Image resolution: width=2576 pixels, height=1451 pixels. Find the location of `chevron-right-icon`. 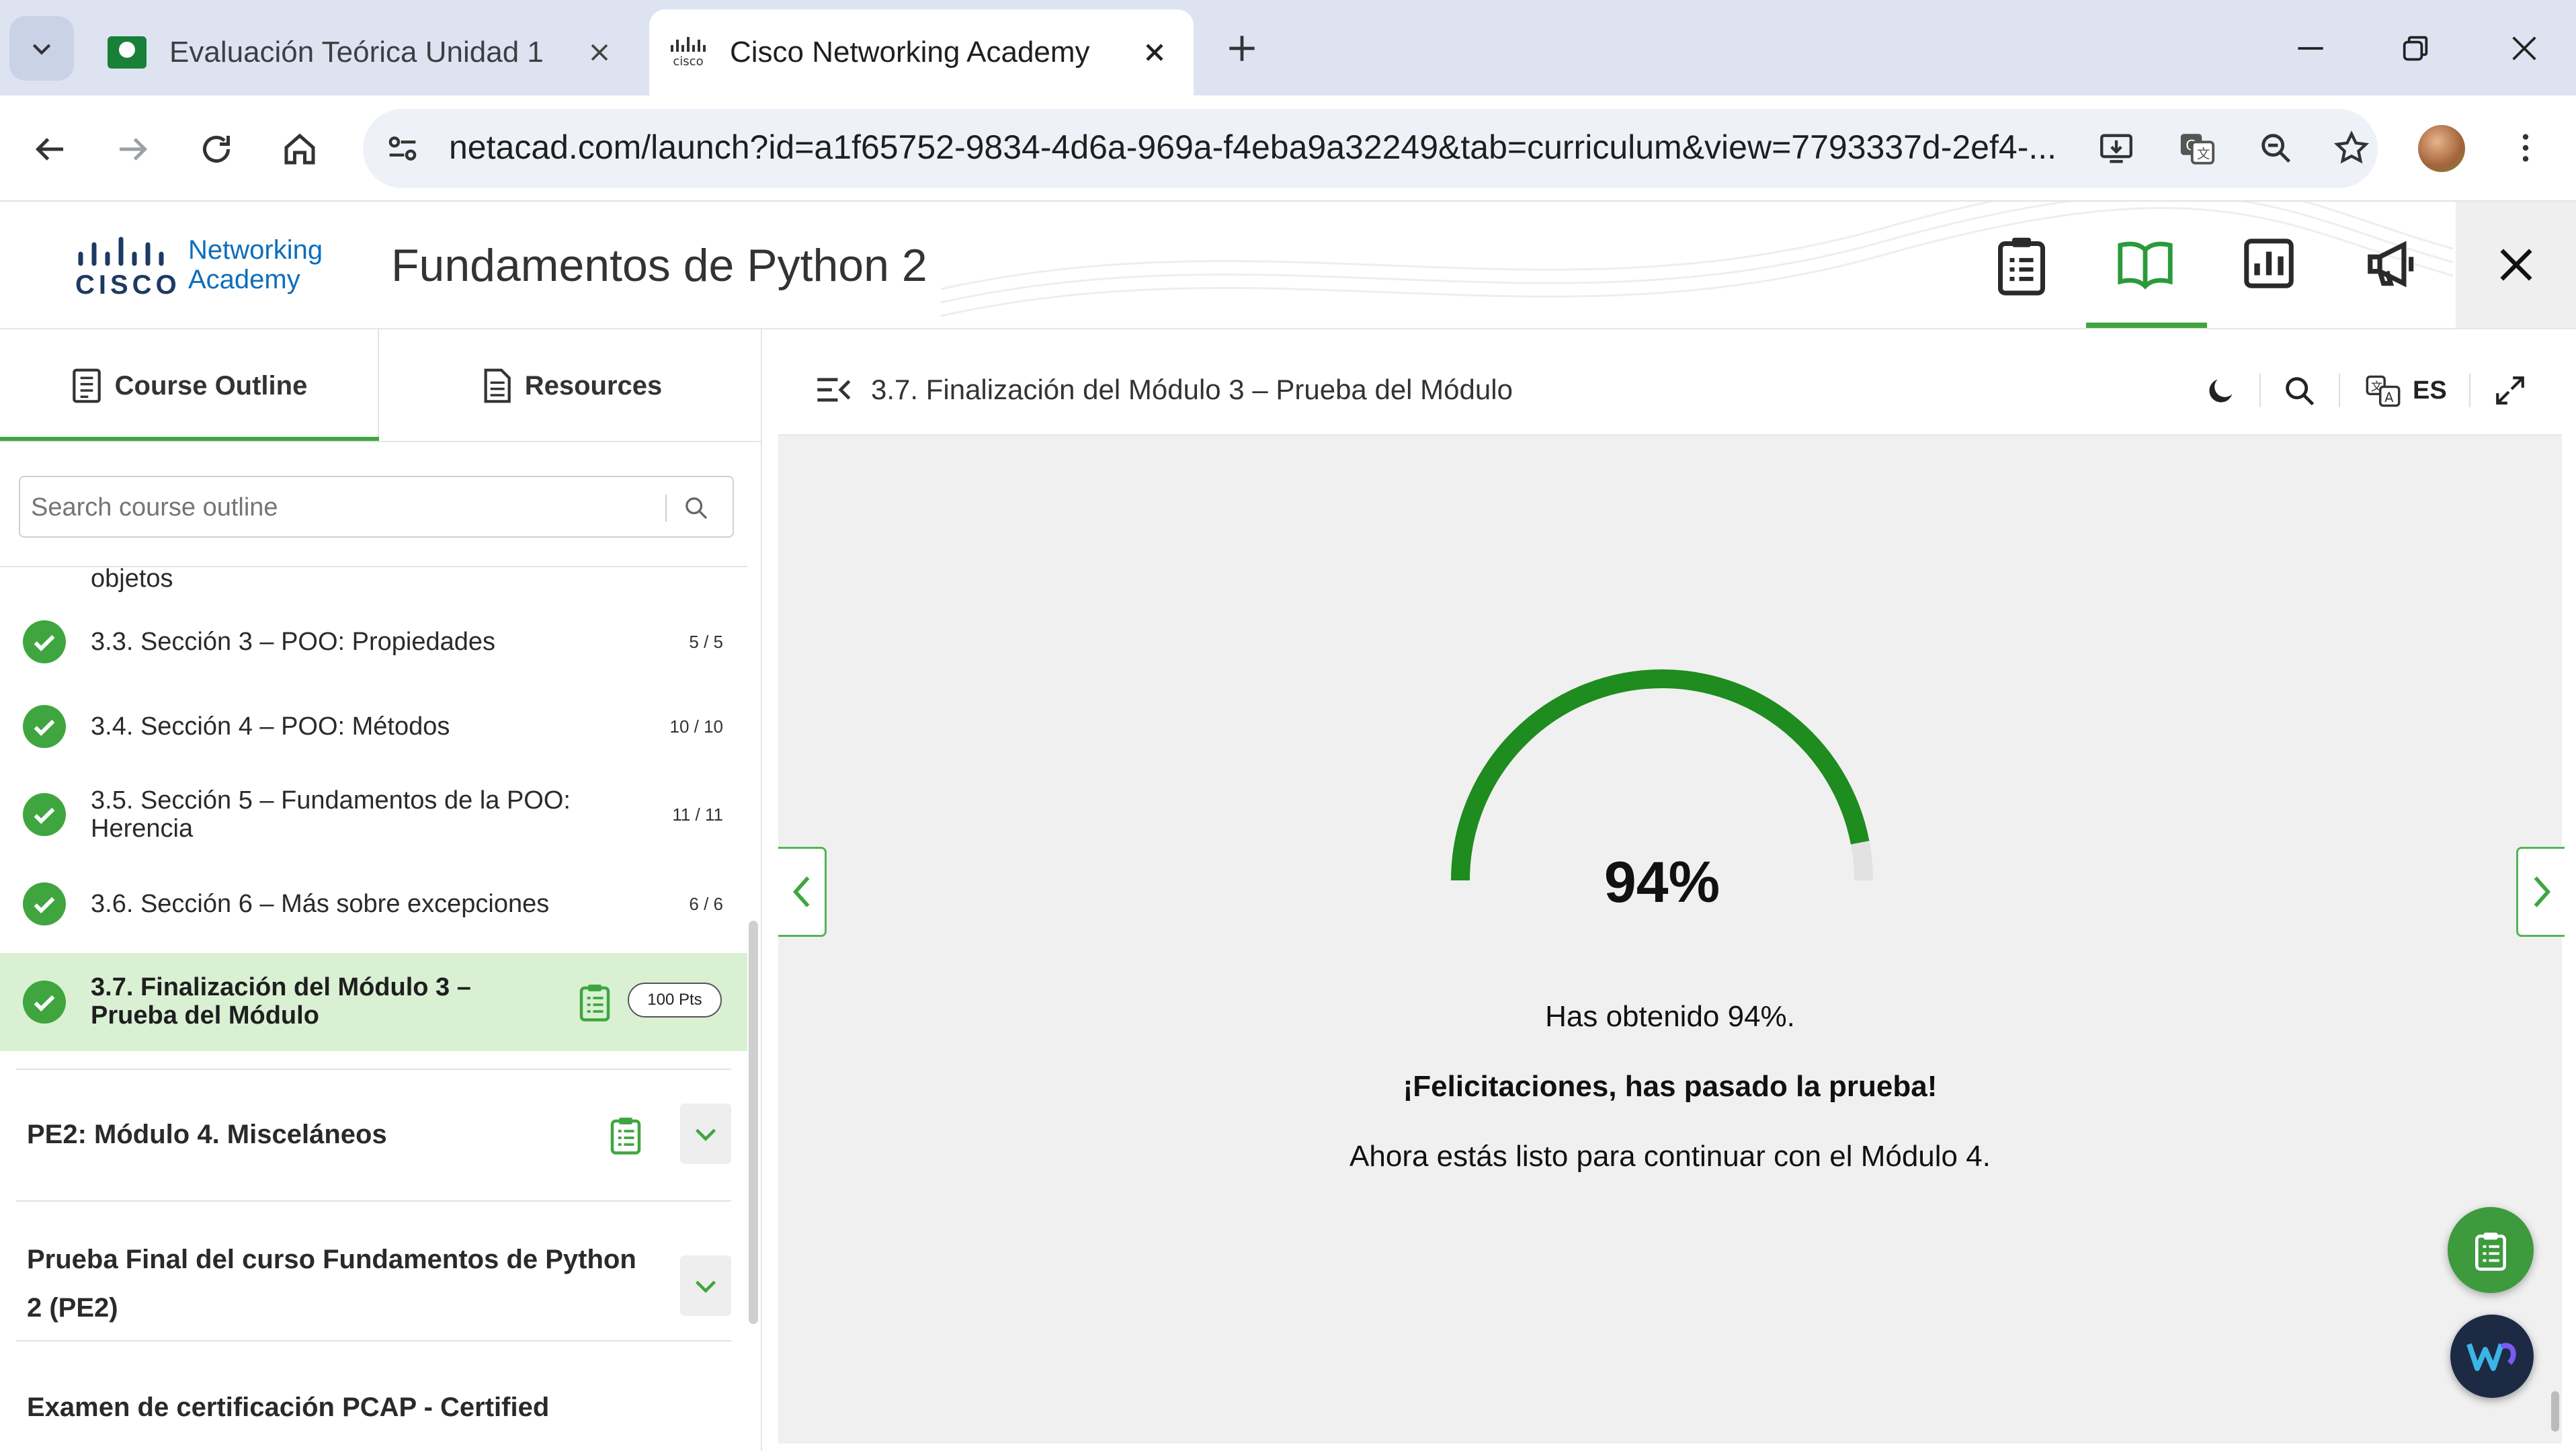

chevron-right-icon is located at coordinates (2542, 891).